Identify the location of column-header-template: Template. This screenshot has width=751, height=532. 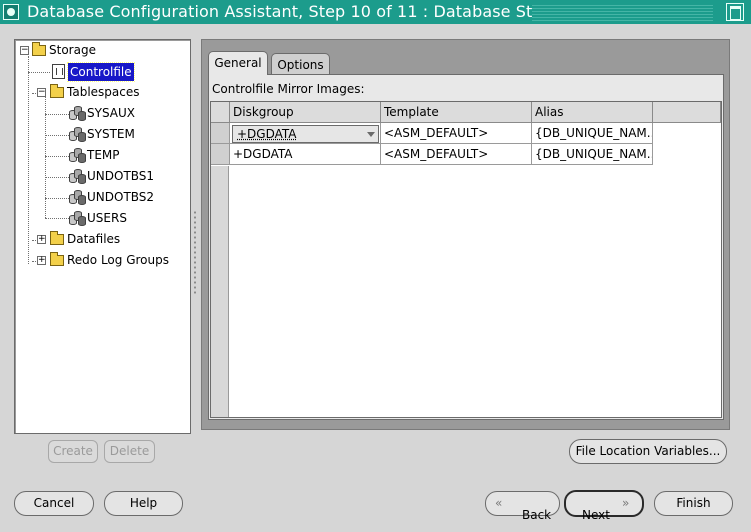
(456, 112).